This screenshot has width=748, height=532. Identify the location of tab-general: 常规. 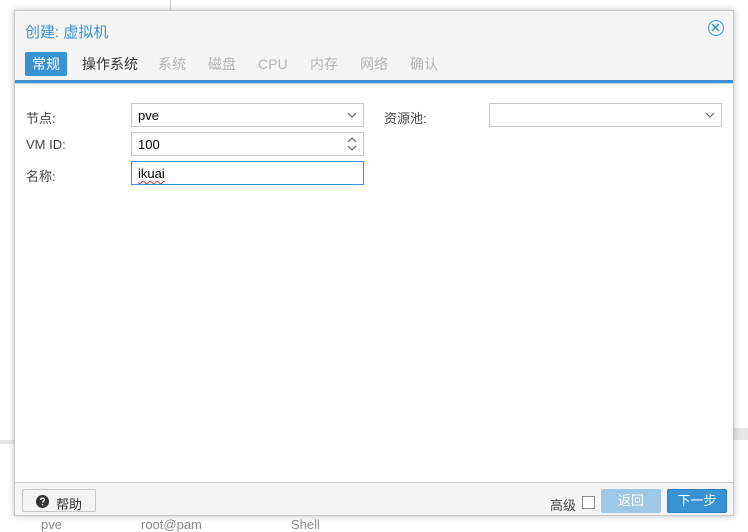
(46, 64).